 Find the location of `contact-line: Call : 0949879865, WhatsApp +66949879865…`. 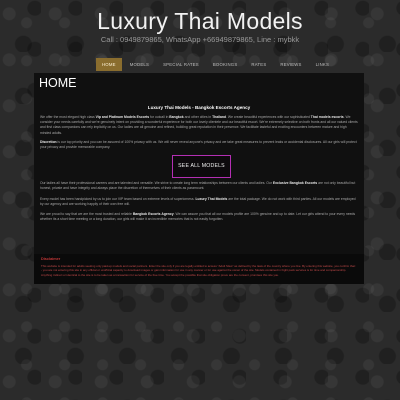

contact-line: Call : 0949879865, WhatsApp +66949879865… is located at coordinates (200, 39).